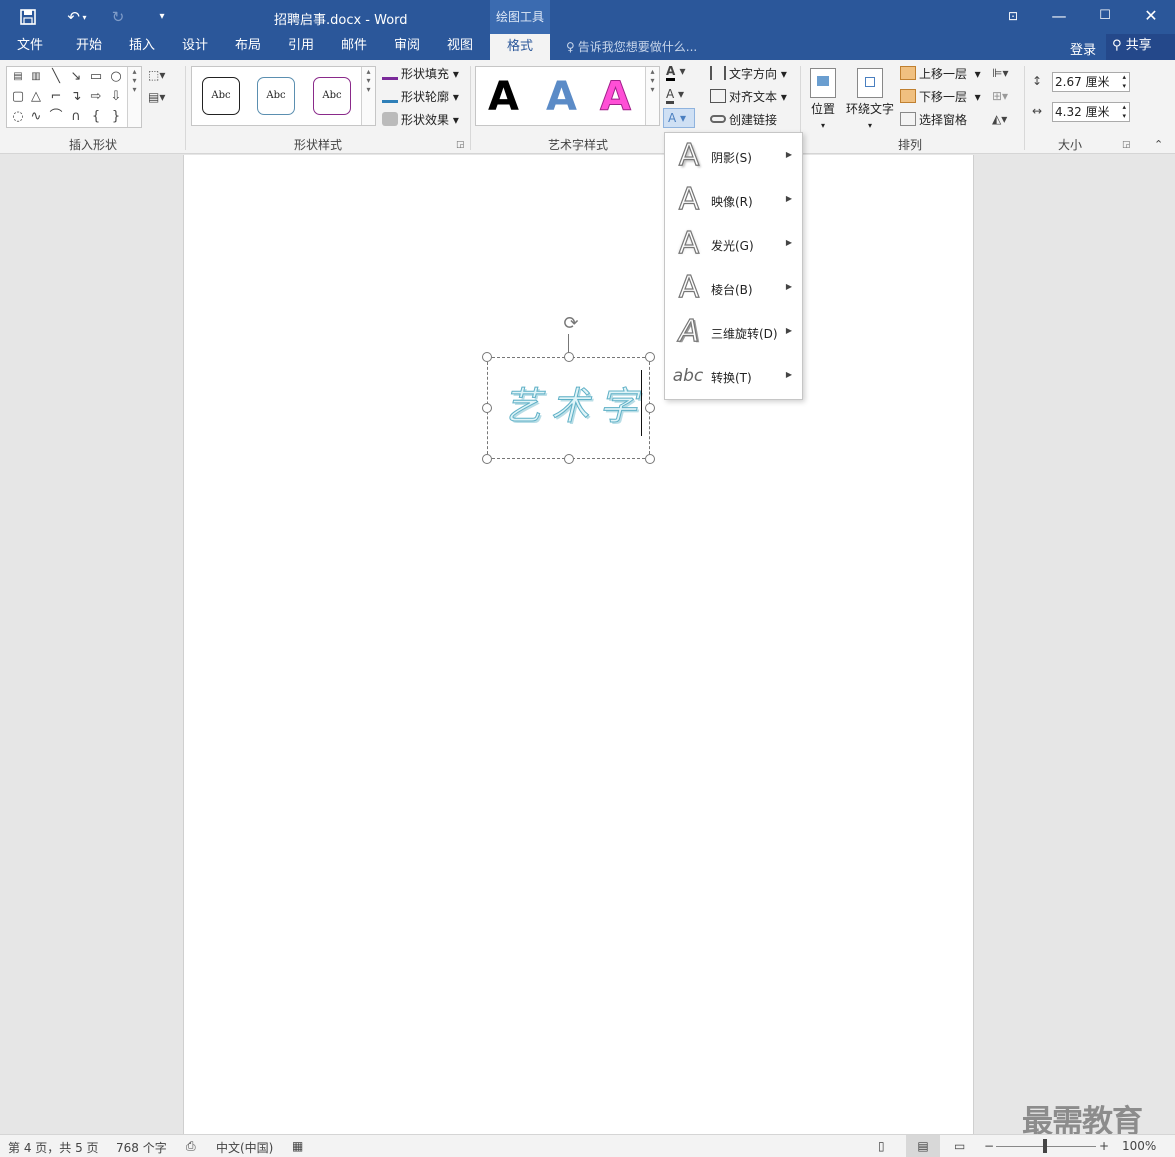 This screenshot has height=1157, width=1175. What do you see at coordinates (1091, 112) in the screenshot?
I see `shape-width-input: 4.32 厘米 ▴ ▾` at bounding box center [1091, 112].